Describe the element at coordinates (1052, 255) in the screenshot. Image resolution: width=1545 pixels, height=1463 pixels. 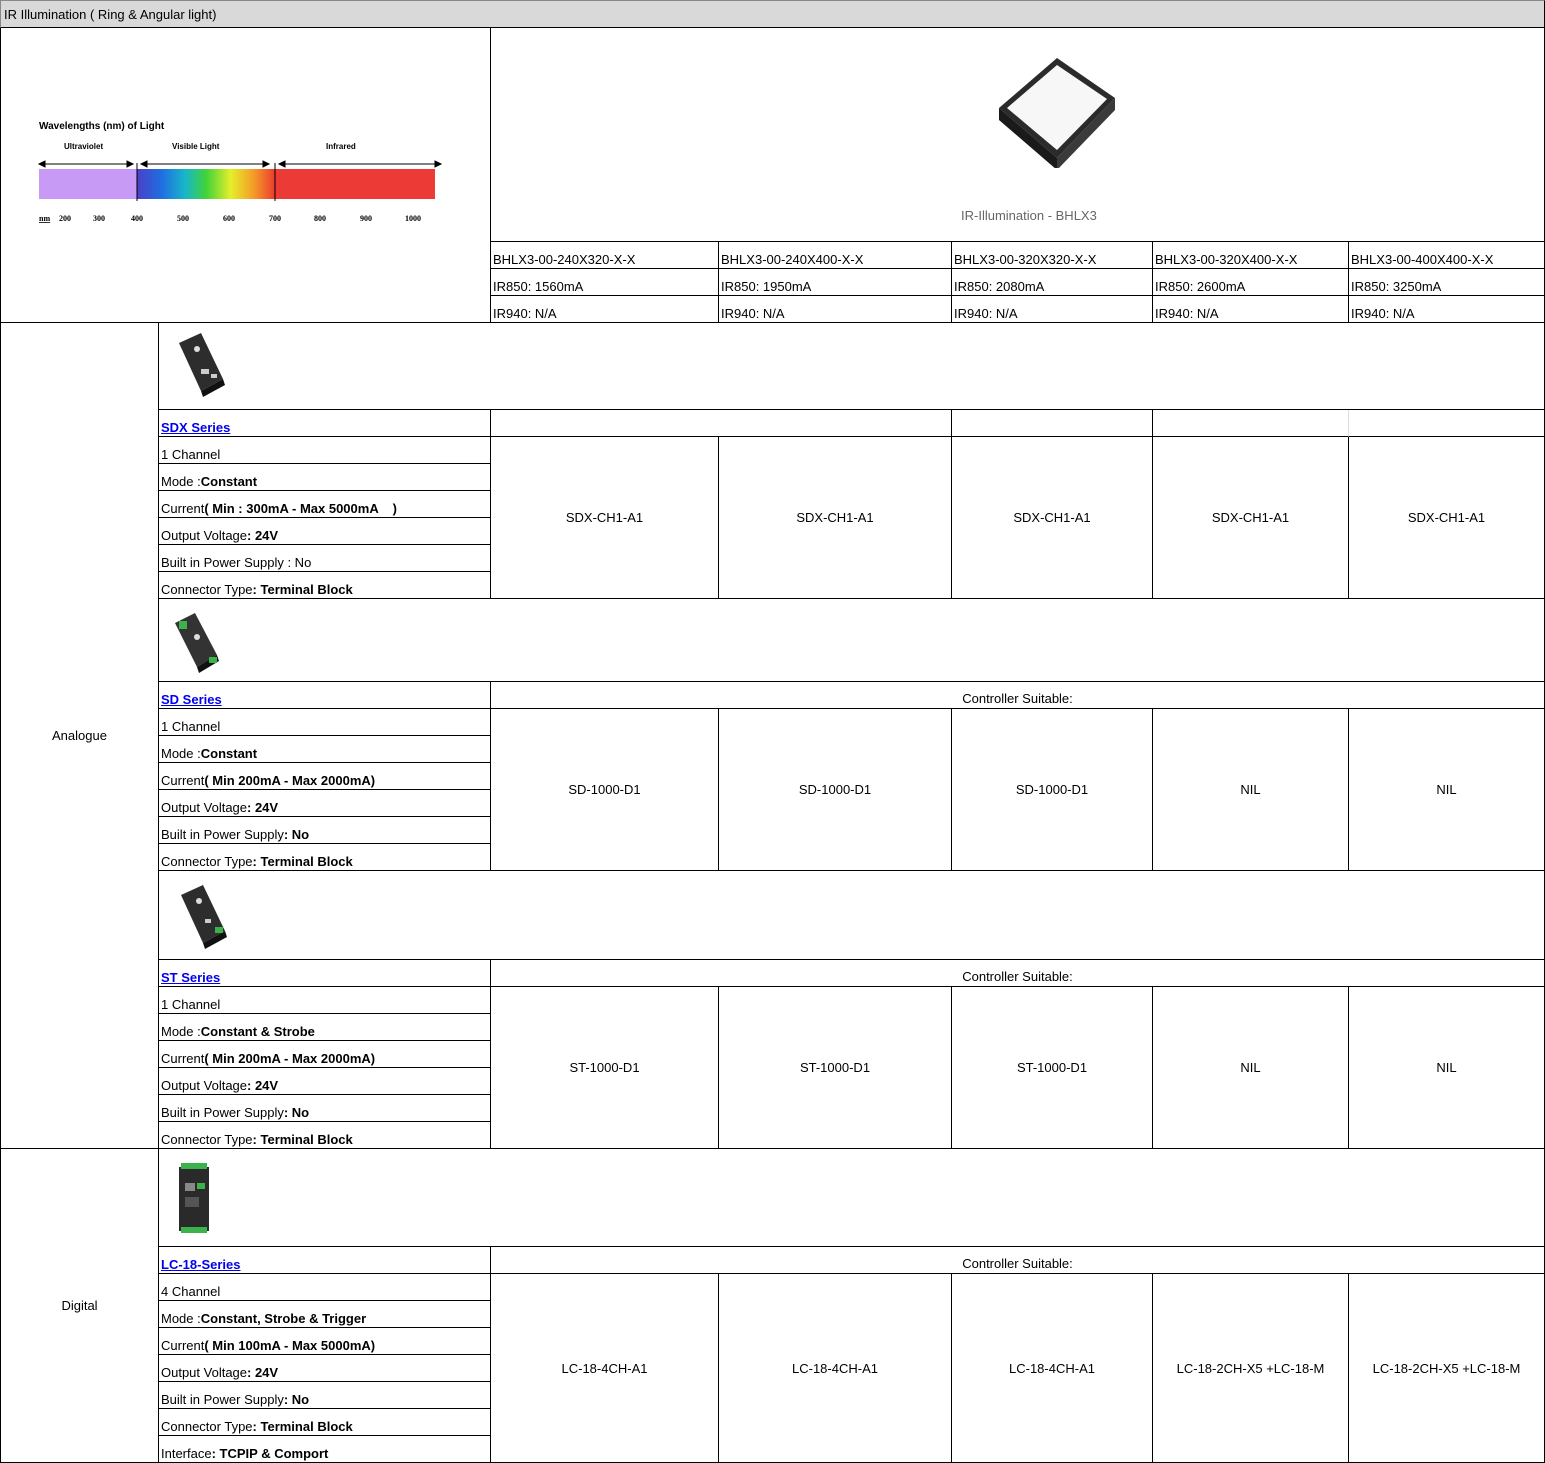
I see `model-cell: BHLX3-00-320X320-X-X` at that location.